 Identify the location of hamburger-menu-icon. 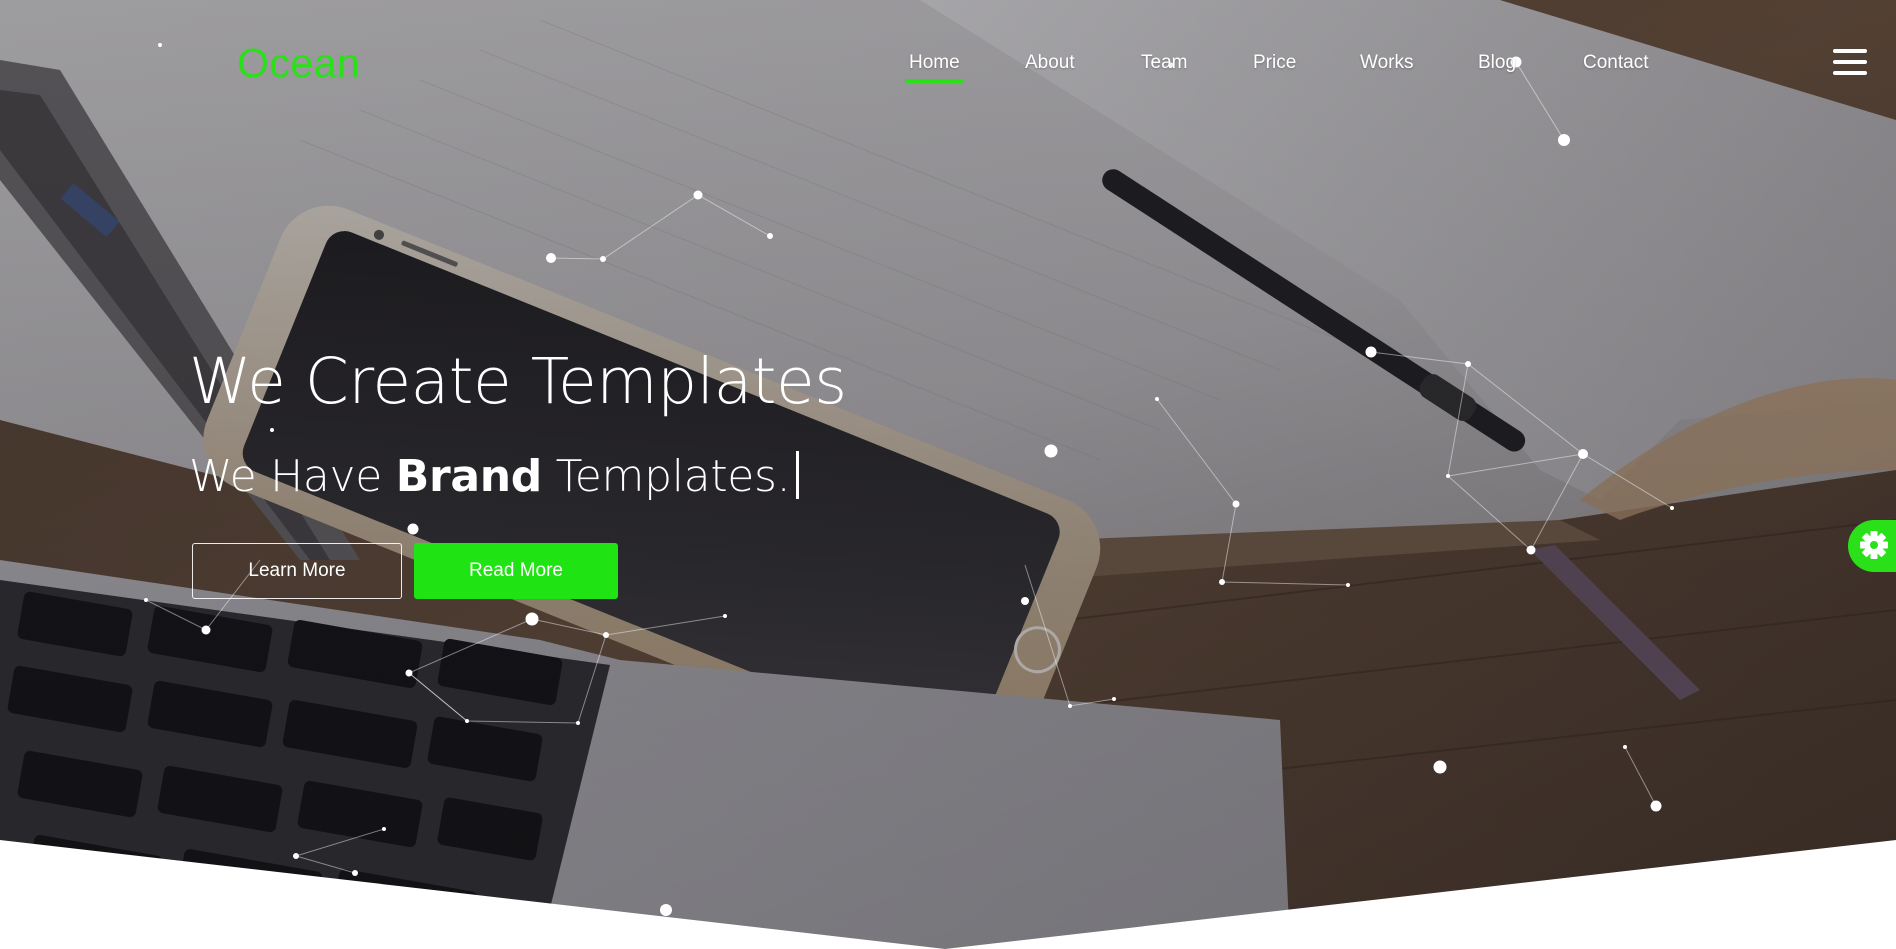
(1850, 62).